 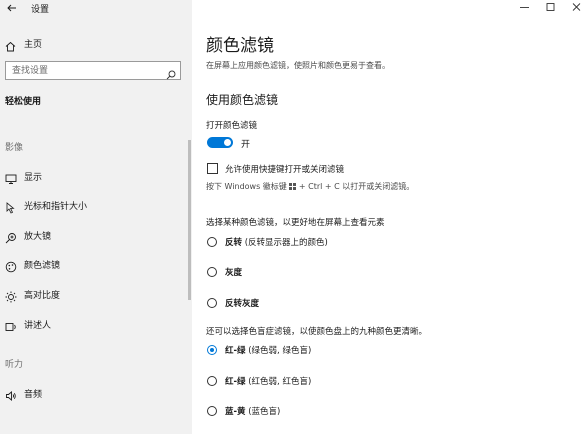 What do you see at coordinates (356, 186) in the screenshot?
I see `hint-text-after: + Ctrl + C 以打开或关闭滤镜。` at bounding box center [356, 186].